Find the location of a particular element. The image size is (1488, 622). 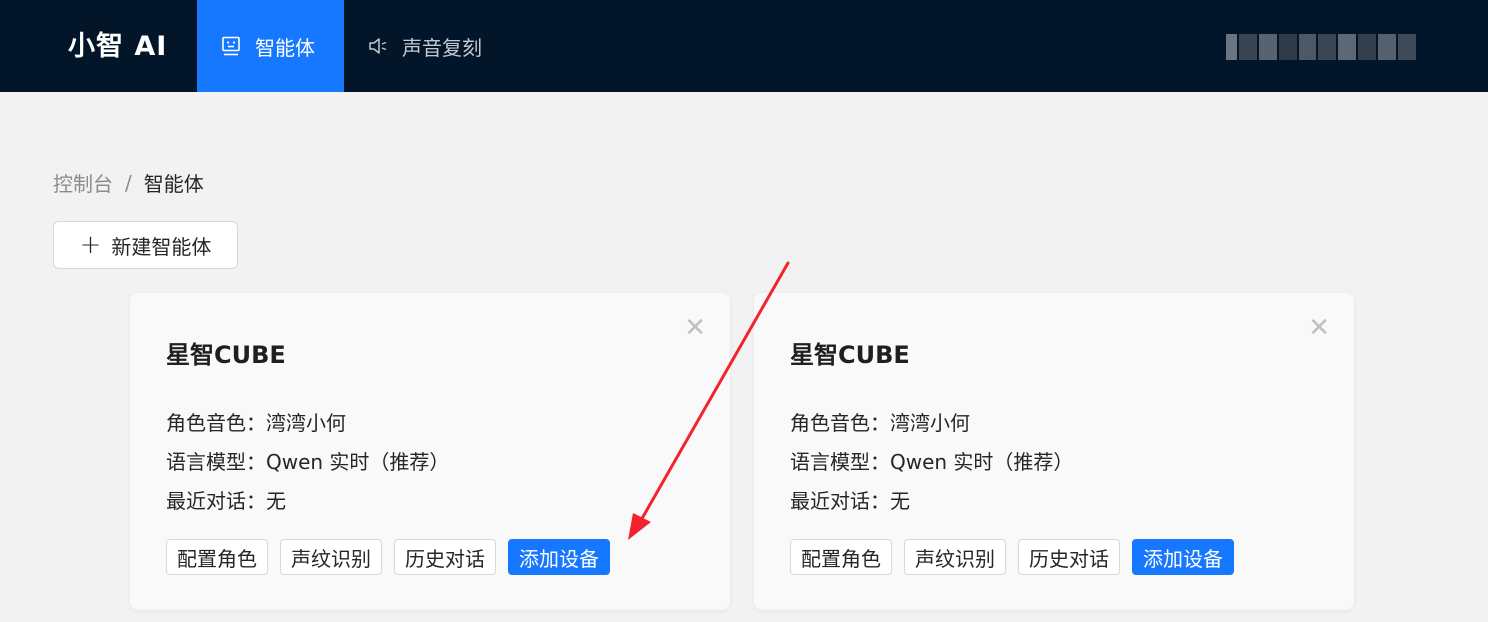

nav-tab-voice-clone-label: 声音复刻 is located at coordinates (442, 47).